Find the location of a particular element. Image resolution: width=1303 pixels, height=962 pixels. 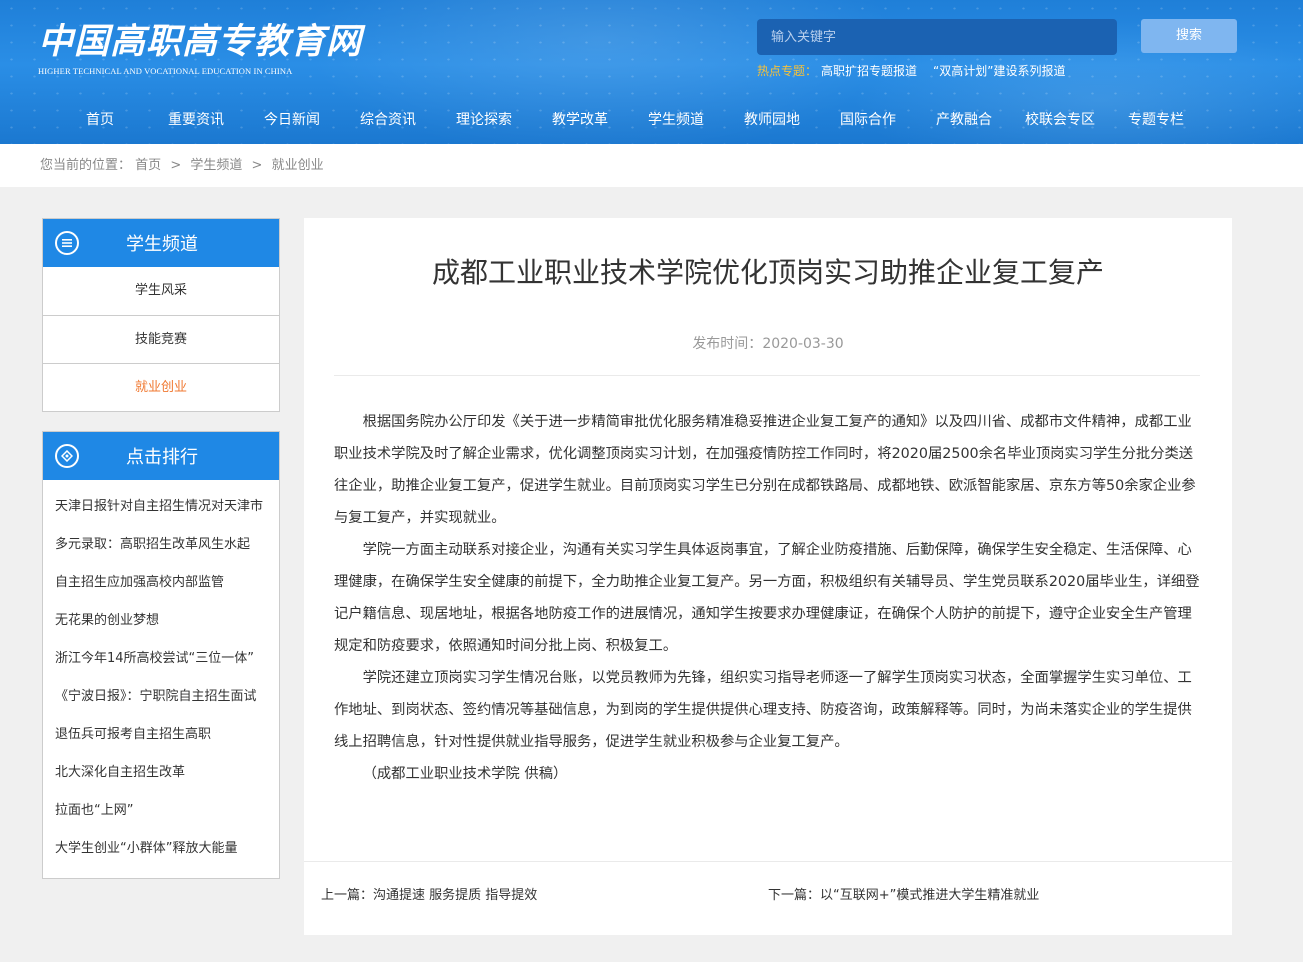

ranking-item: 无花果的创业梦想 is located at coordinates (154, 621).